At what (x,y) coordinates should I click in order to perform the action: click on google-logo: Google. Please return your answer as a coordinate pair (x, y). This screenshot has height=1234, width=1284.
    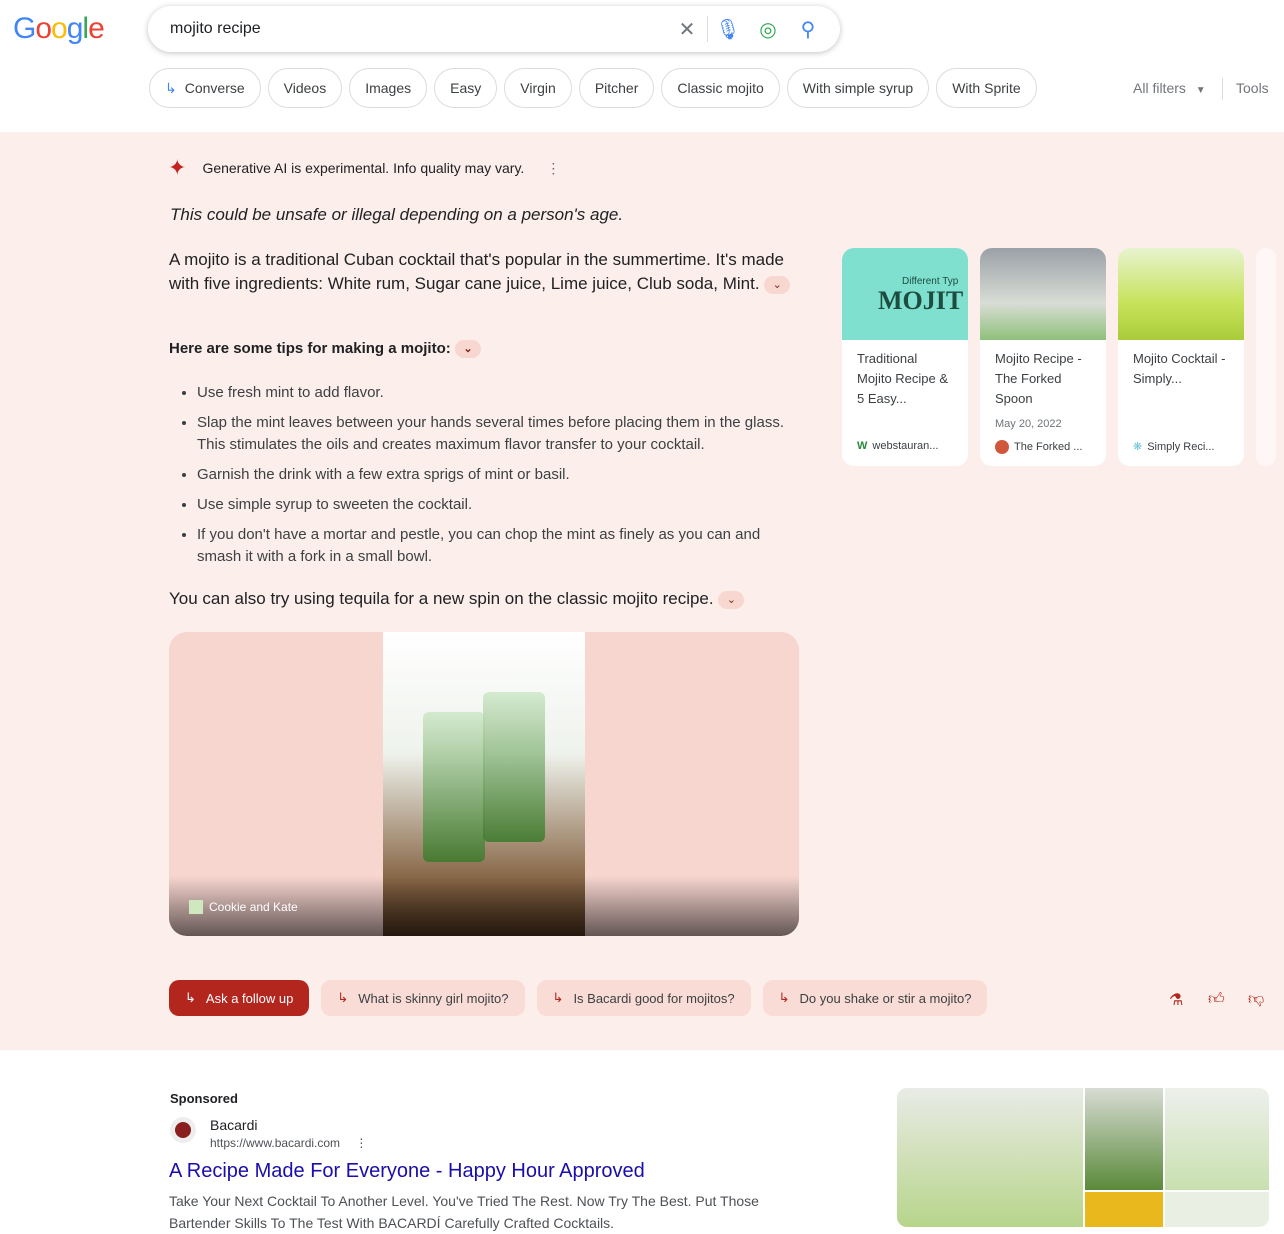
    Looking at the image, I should click on (59, 29).